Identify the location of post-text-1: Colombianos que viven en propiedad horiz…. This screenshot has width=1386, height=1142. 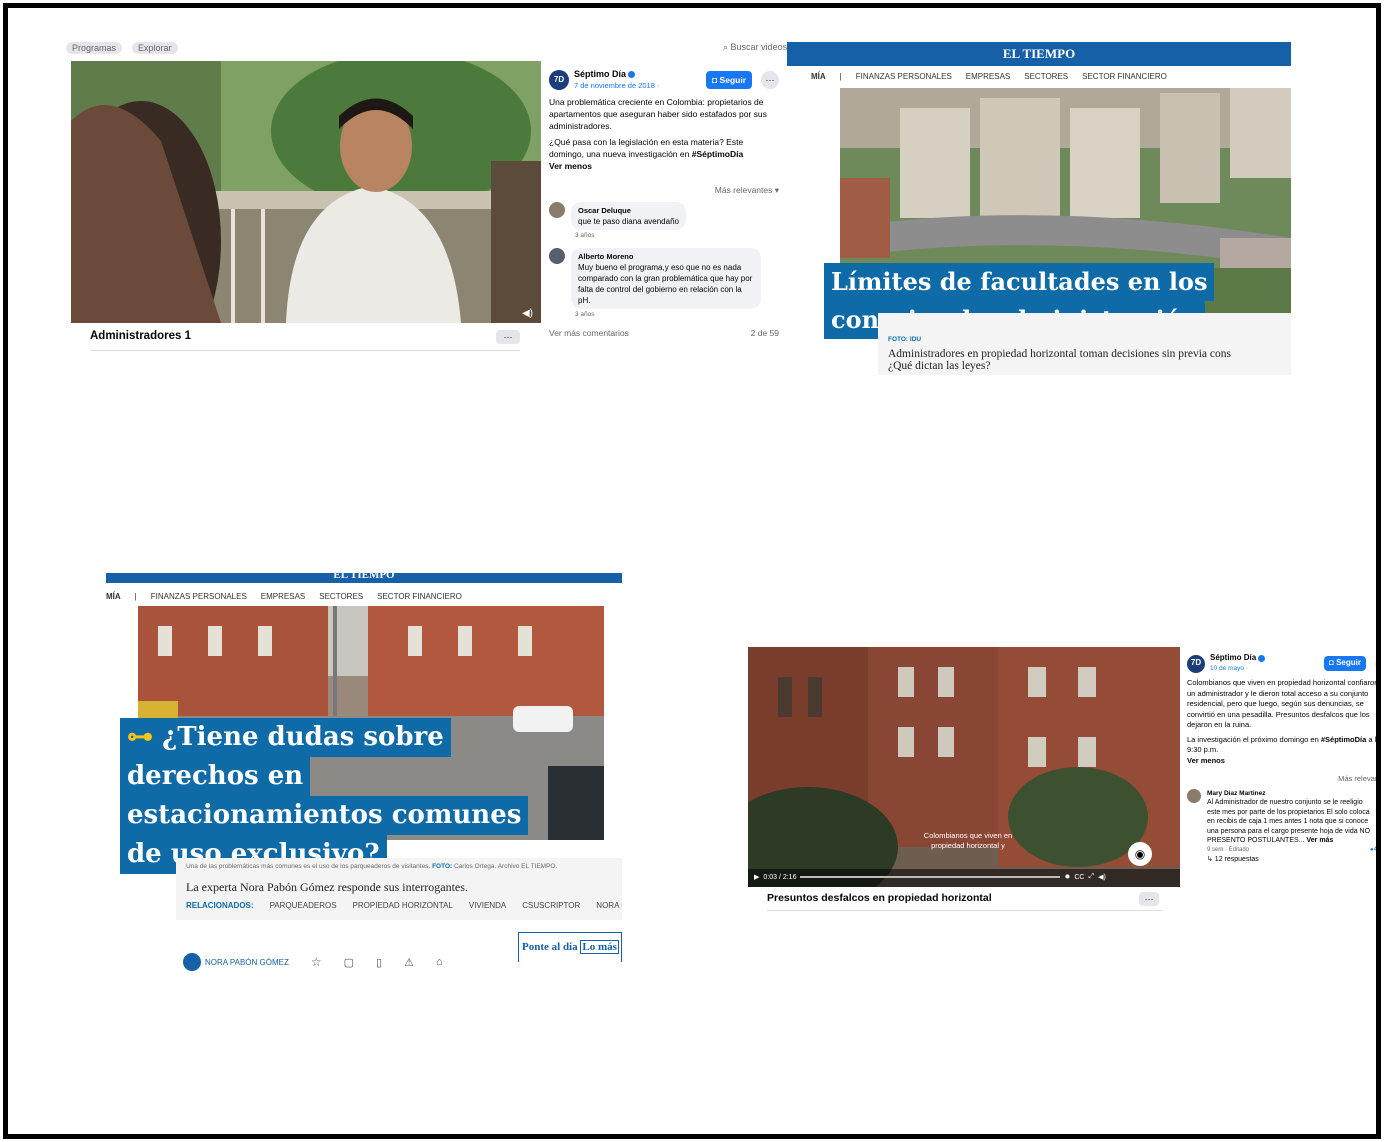
(1284, 703).